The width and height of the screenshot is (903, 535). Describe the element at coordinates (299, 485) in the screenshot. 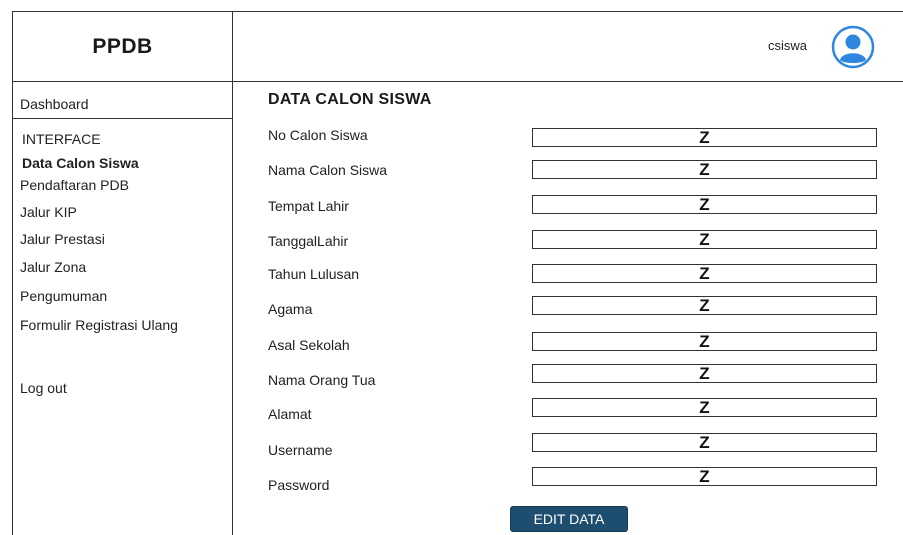

I see `field-label-password: Password` at that location.